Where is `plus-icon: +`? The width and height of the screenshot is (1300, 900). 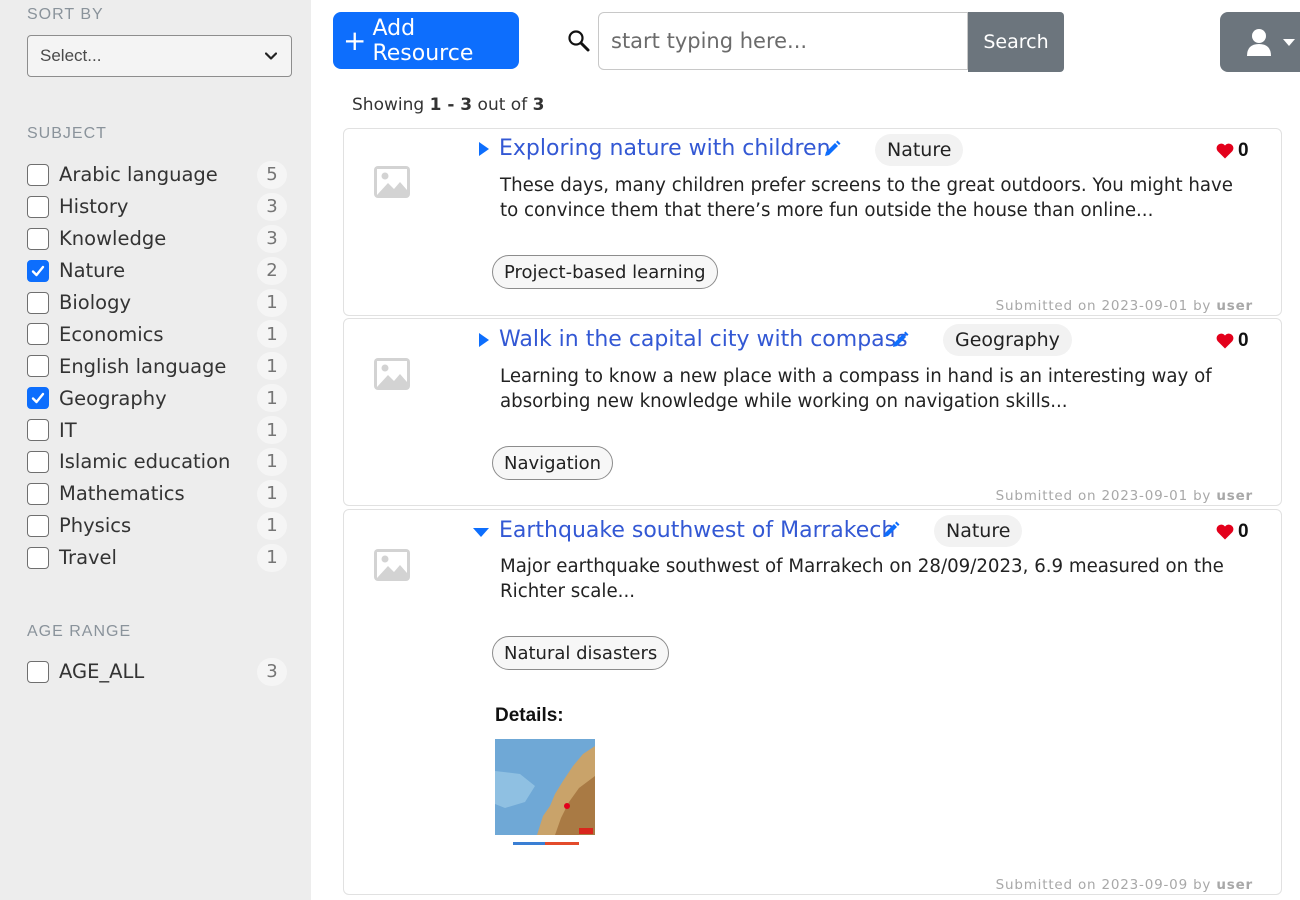
plus-icon: + is located at coordinates (355, 40).